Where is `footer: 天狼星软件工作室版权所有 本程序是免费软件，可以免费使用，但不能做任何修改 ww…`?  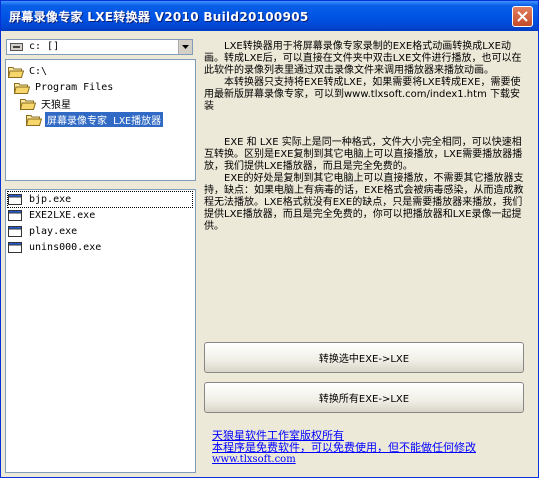 footer: 天狼星软件工作室版权所有 本程序是免费软件，可以免费使用，但不能做任何修改 ww… is located at coordinates (344, 448).